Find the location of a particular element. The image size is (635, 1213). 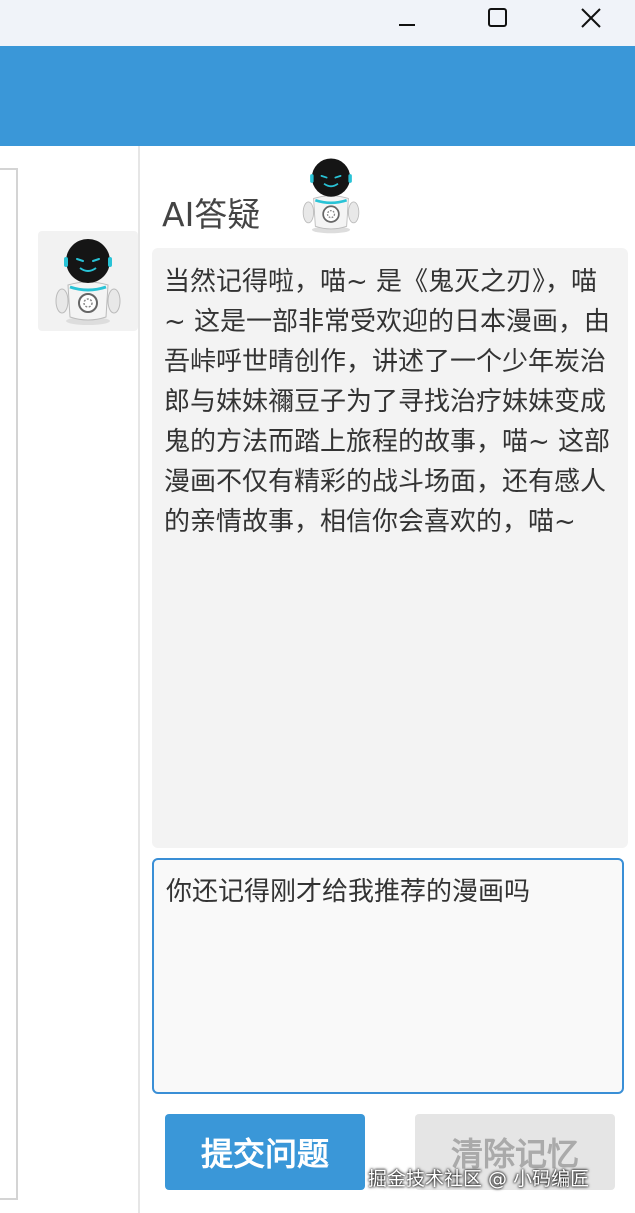

close-icon is located at coordinates (591, 18).